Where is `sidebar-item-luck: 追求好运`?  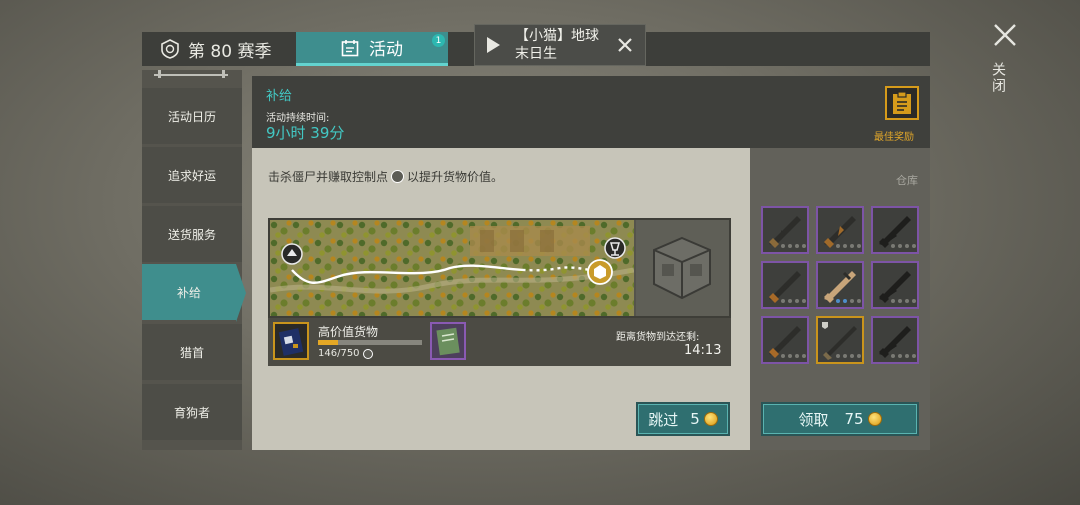 sidebar-item-luck: 追求好运 is located at coordinates (192, 175).